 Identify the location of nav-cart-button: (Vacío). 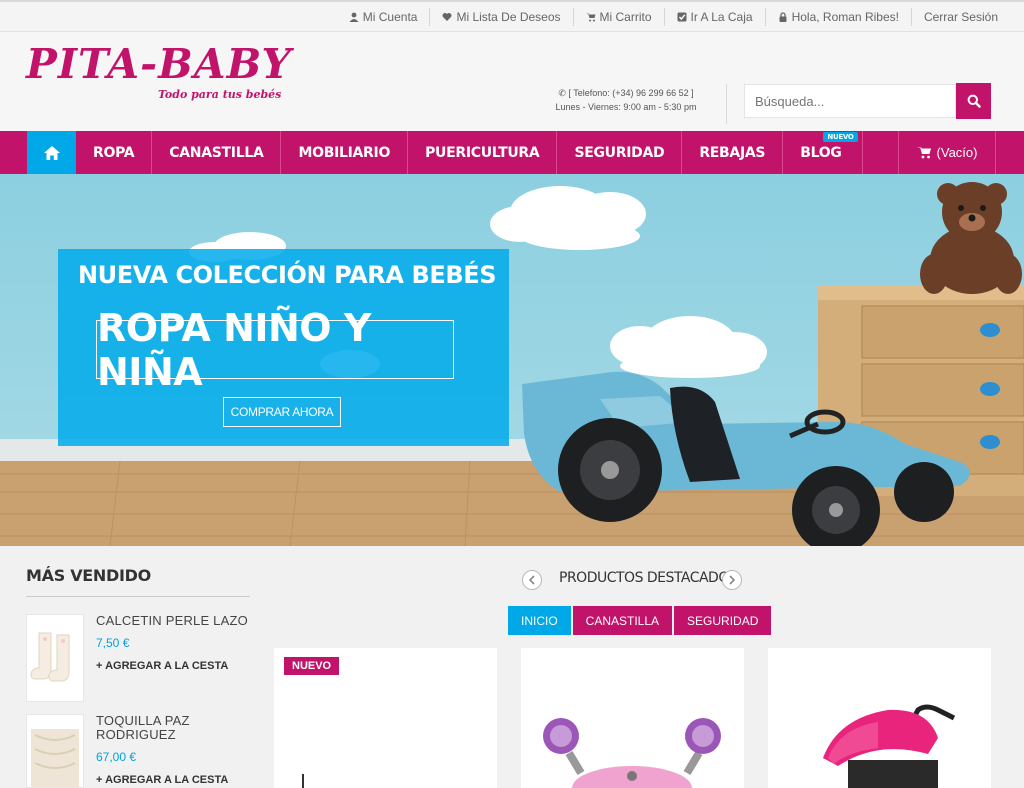
(947, 152).